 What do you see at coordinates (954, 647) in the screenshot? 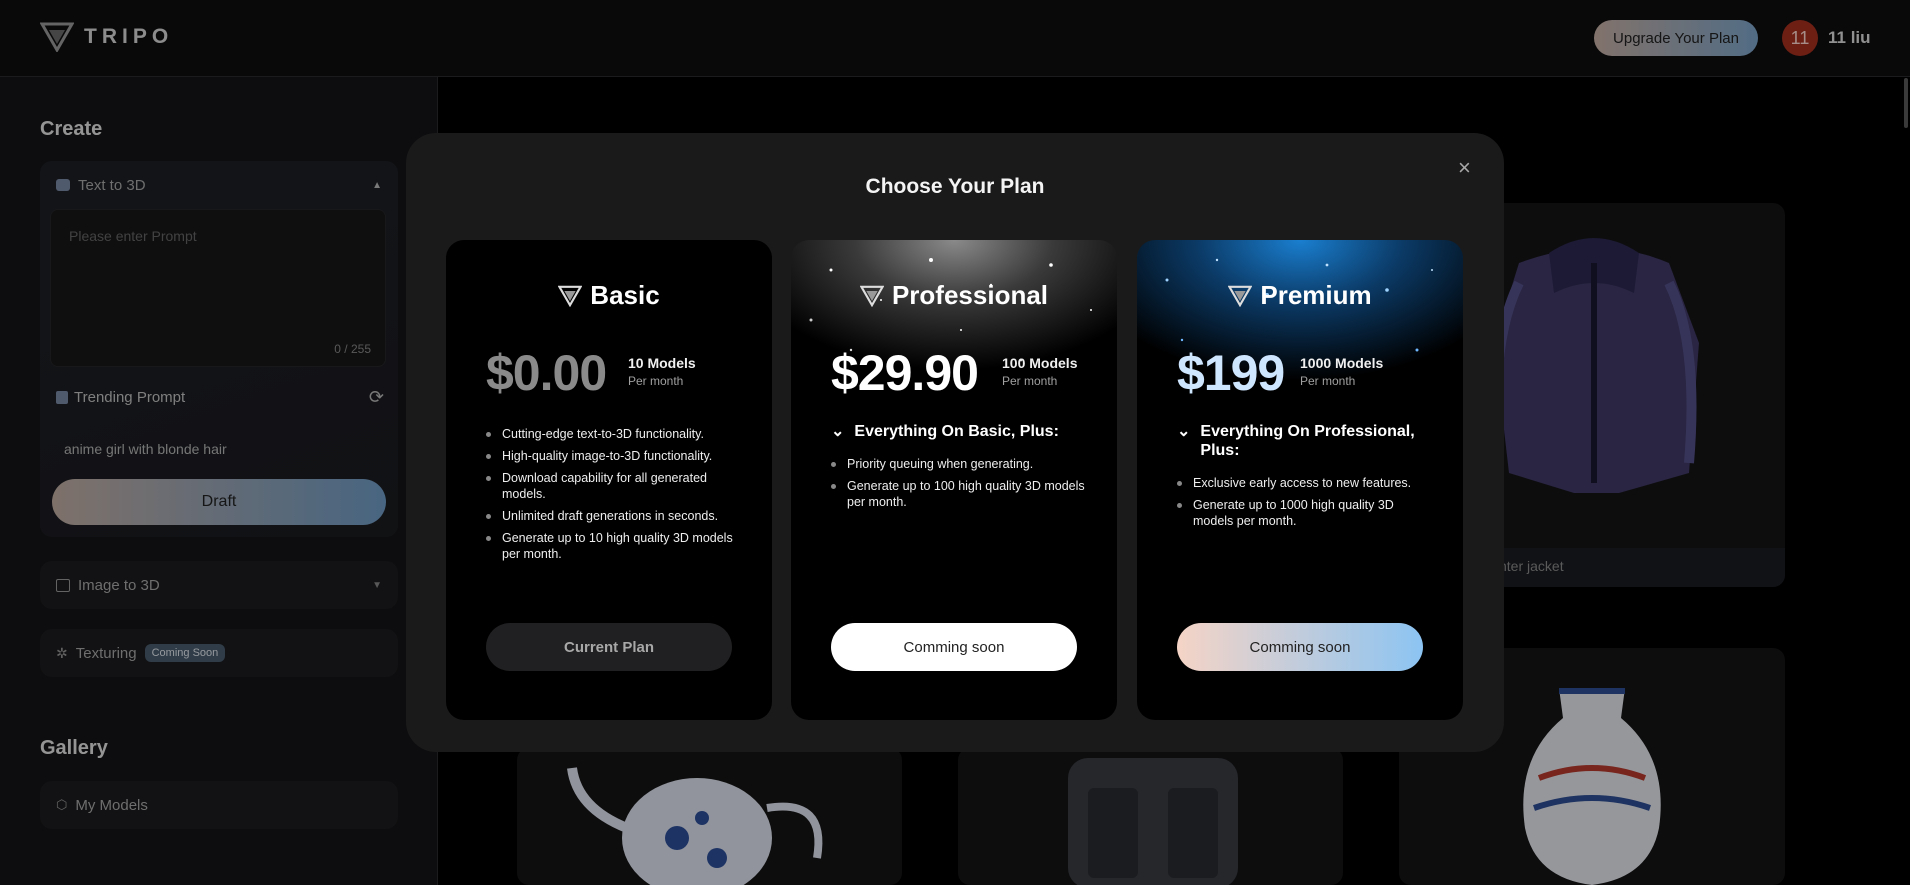
I see `professional-plan-button: Comming soon` at bounding box center [954, 647].